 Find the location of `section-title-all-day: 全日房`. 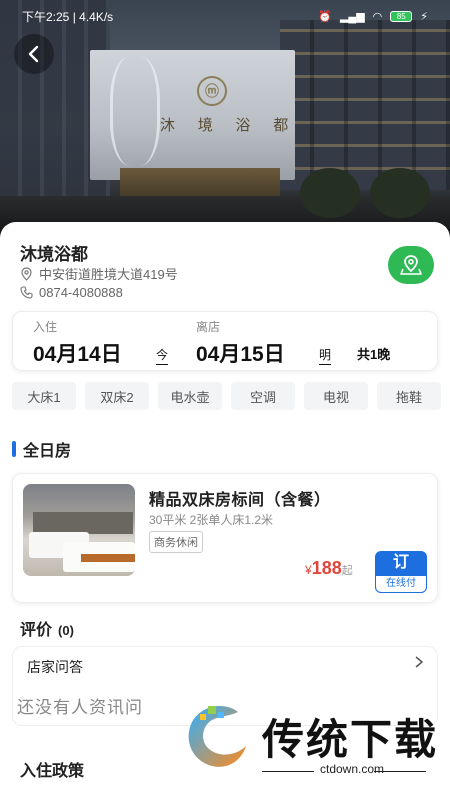

section-title-all-day: 全日房 is located at coordinates (41, 449).